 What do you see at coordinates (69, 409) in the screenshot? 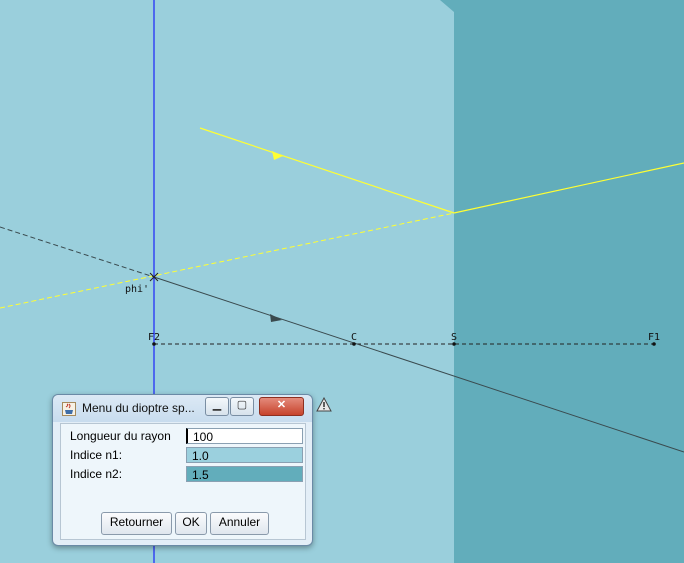
I see `java-cup-icon` at bounding box center [69, 409].